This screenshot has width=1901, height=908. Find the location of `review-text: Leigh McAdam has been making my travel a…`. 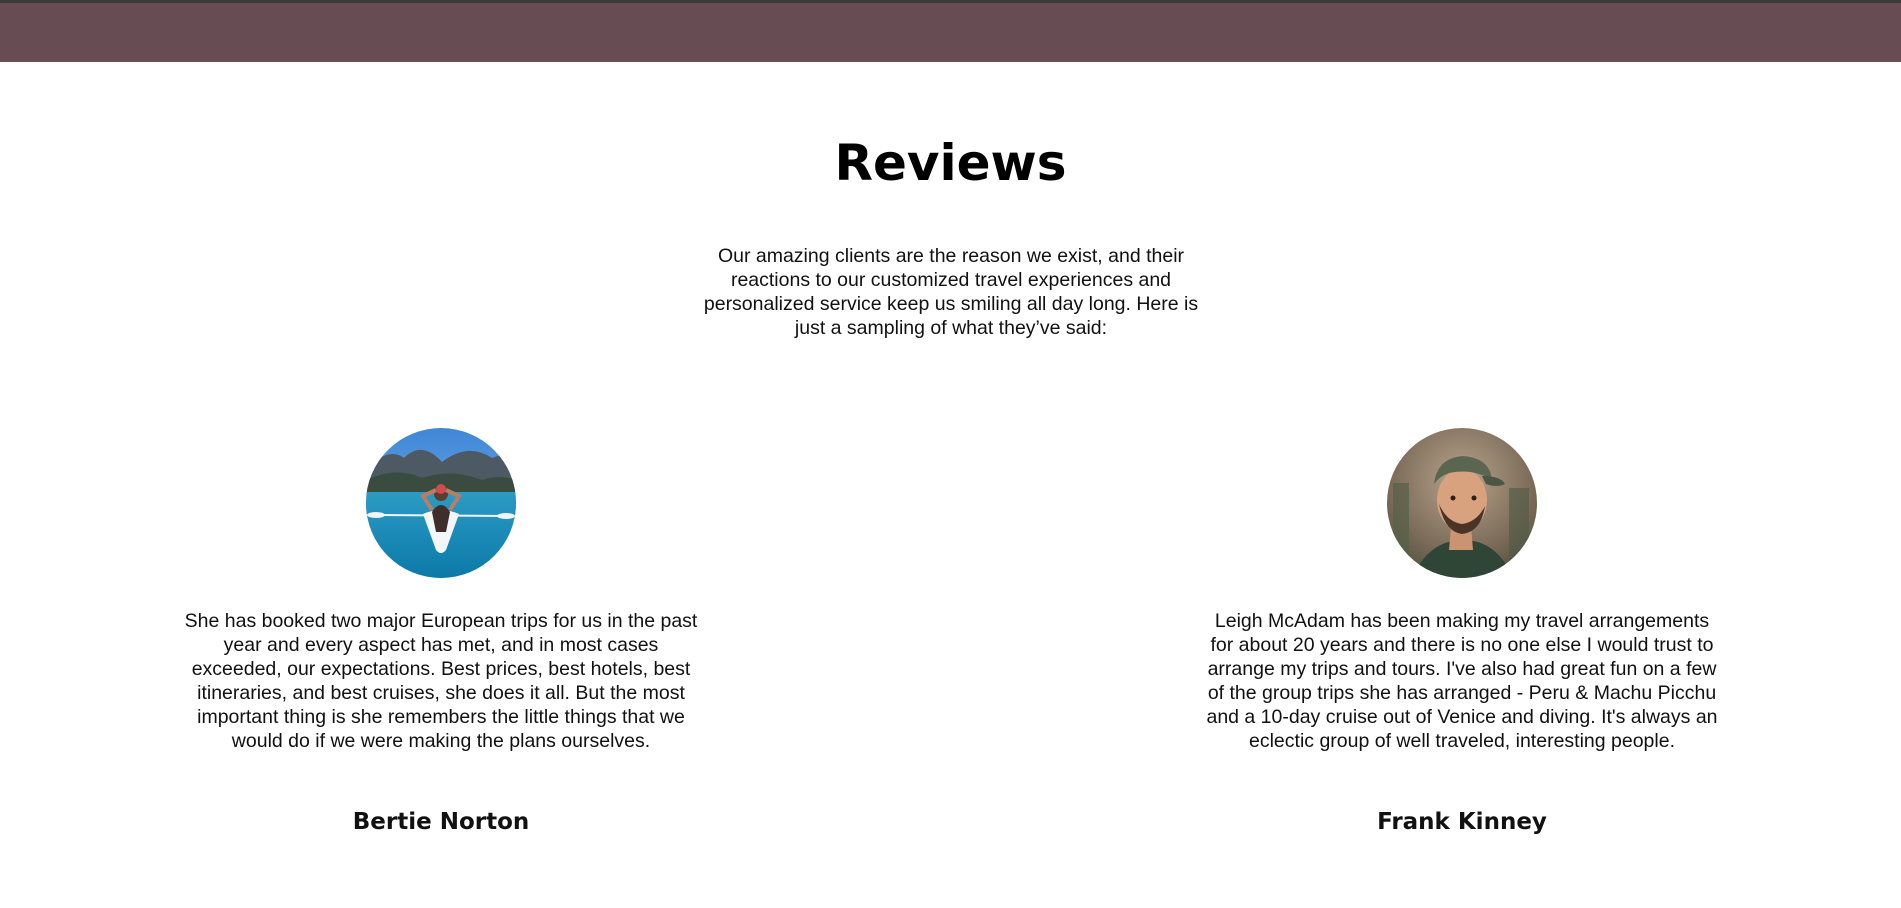

review-text: Leigh McAdam has been making my travel a… is located at coordinates (1462, 681).